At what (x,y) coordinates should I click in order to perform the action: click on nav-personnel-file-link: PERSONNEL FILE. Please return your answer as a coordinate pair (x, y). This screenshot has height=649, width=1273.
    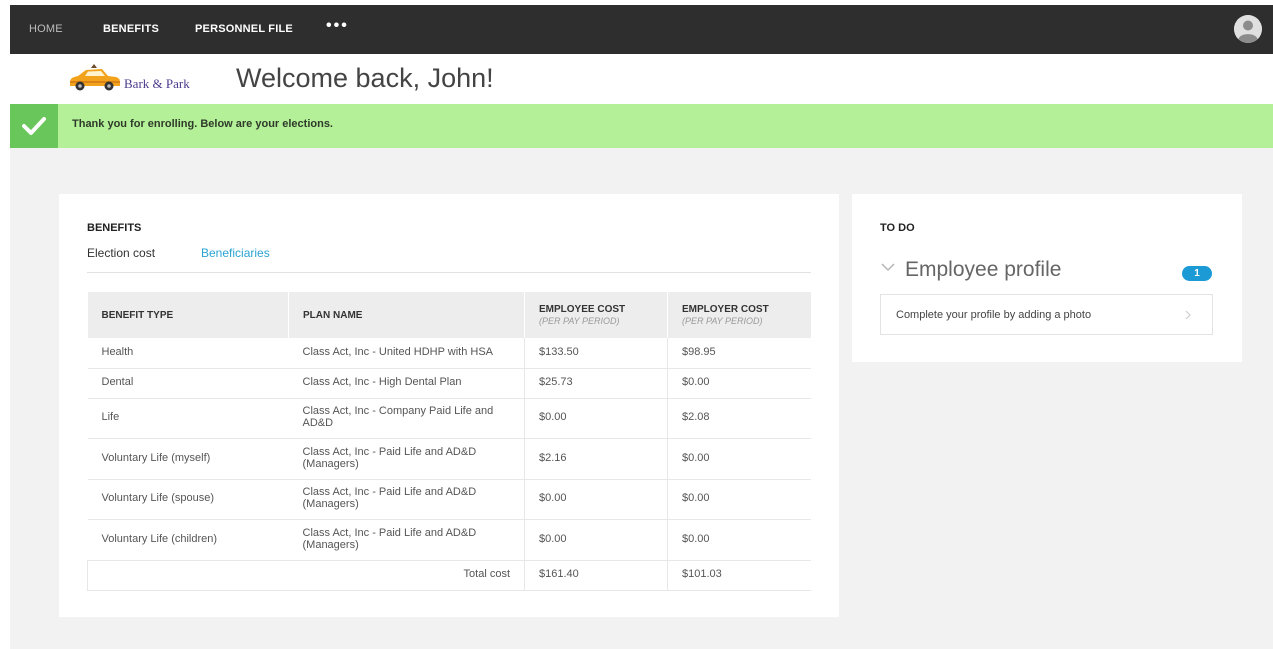
    Looking at the image, I should click on (244, 29).